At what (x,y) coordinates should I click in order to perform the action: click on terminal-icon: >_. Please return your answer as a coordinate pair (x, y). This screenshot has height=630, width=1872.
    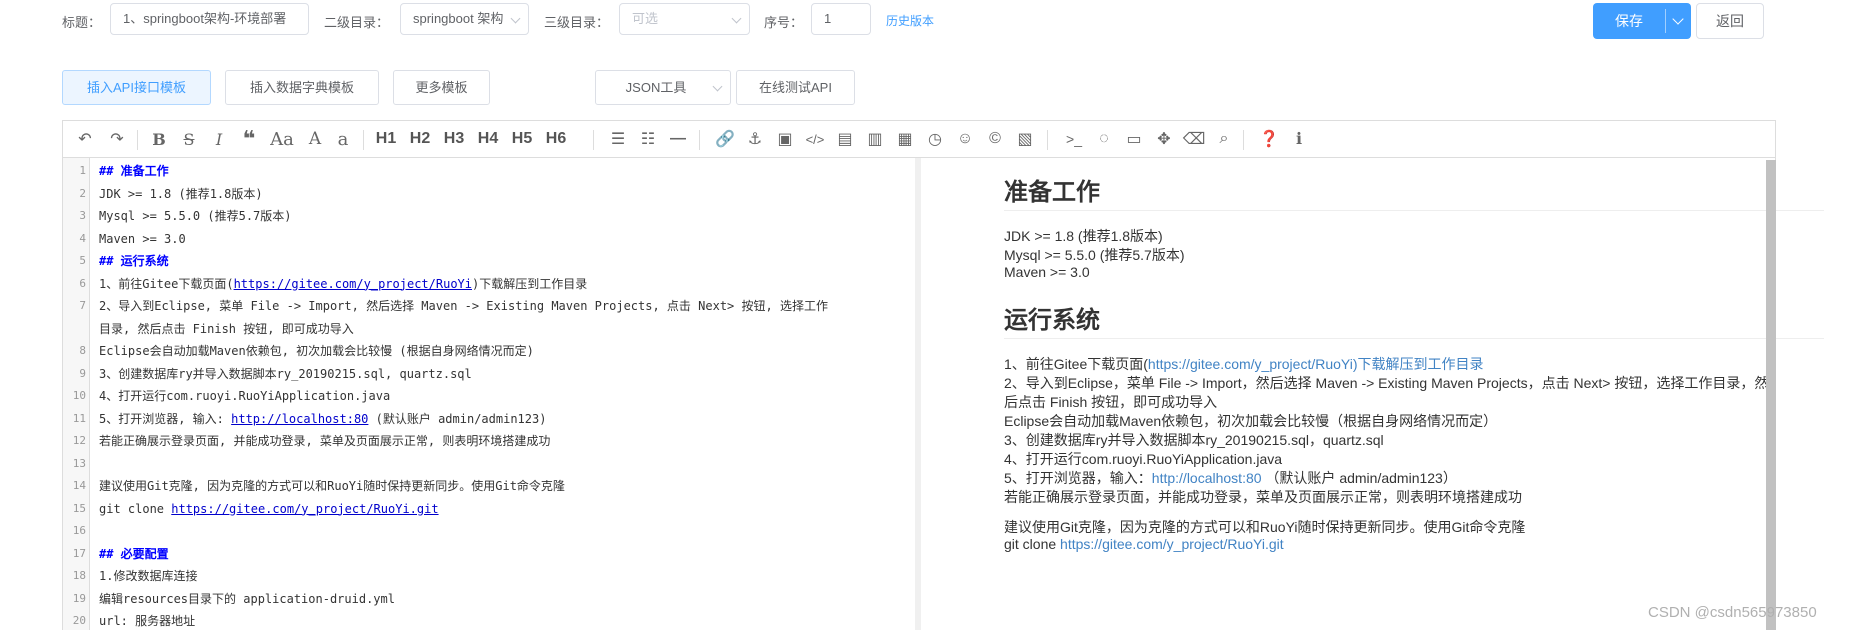
    Looking at the image, I should click on (1074, 139).